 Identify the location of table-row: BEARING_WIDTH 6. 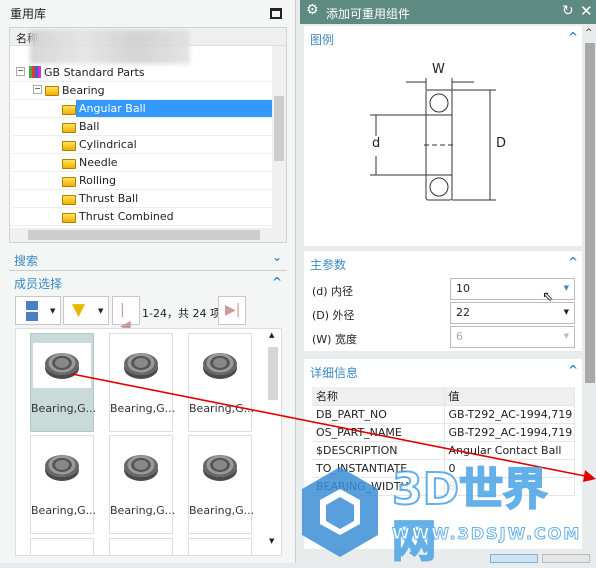
(443, 486).